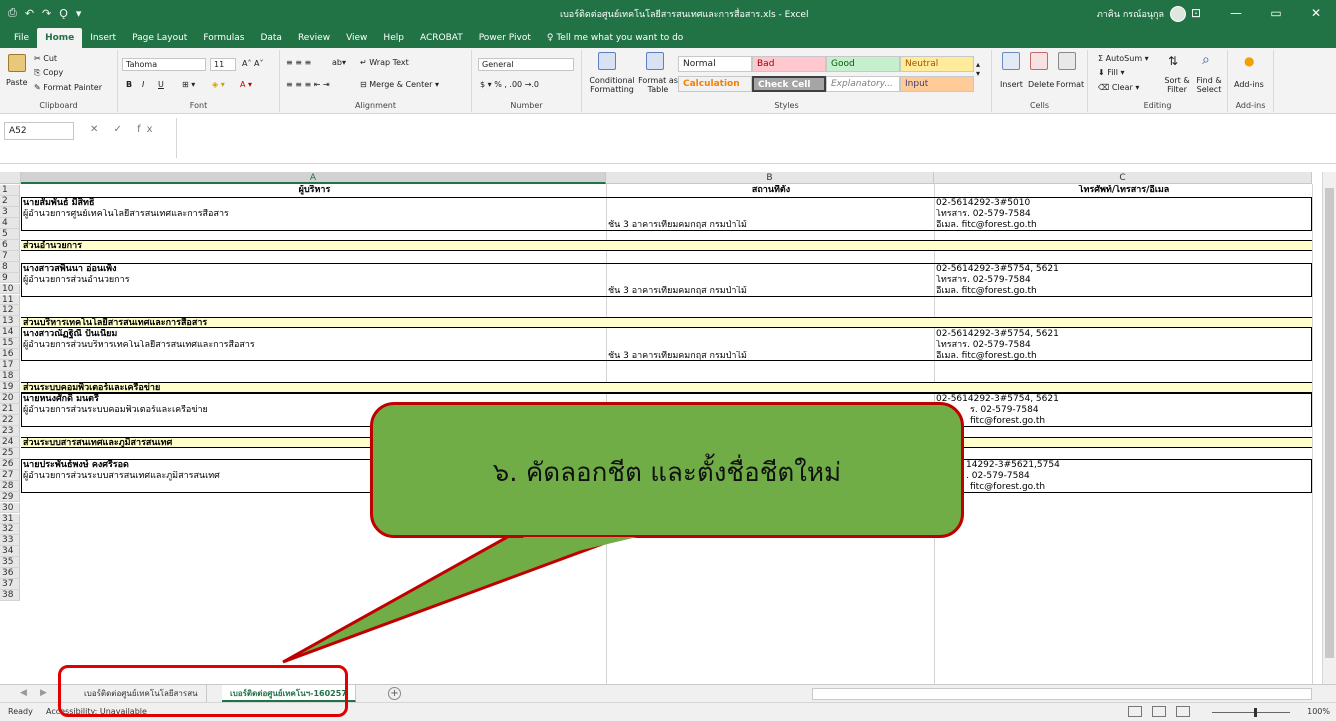 This screenshot has height=721, width=1336. What do you see at coordinates (203, 691) in the screenshot?
I see `sheet-tab-highlight` at bounding box center [203, 691].